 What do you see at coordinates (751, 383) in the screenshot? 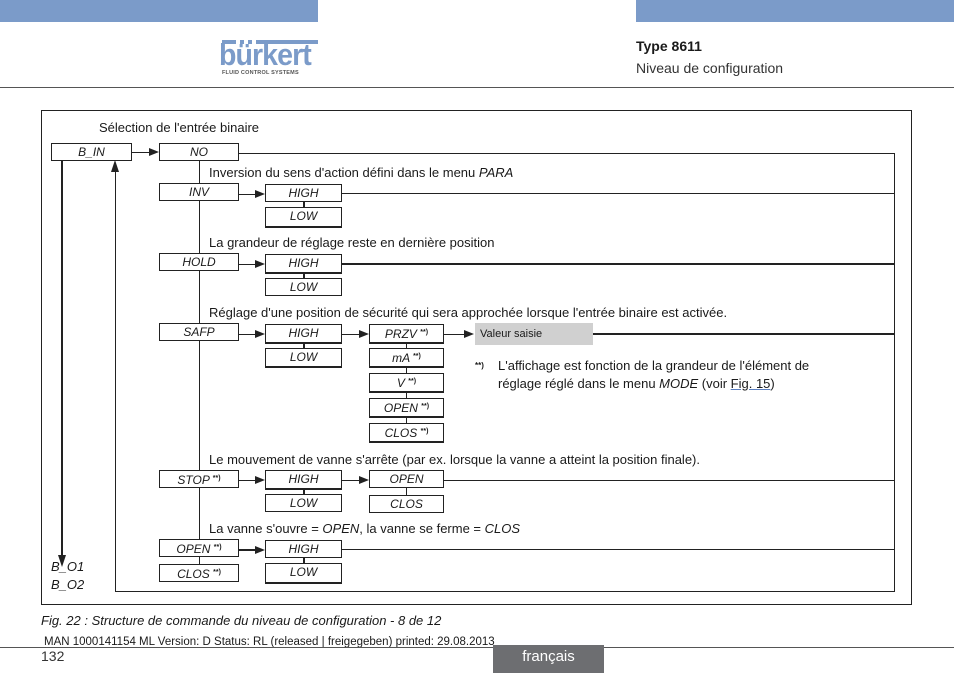
I see `fig-15-link: Fig. 15` at bounding box center [751, 383].